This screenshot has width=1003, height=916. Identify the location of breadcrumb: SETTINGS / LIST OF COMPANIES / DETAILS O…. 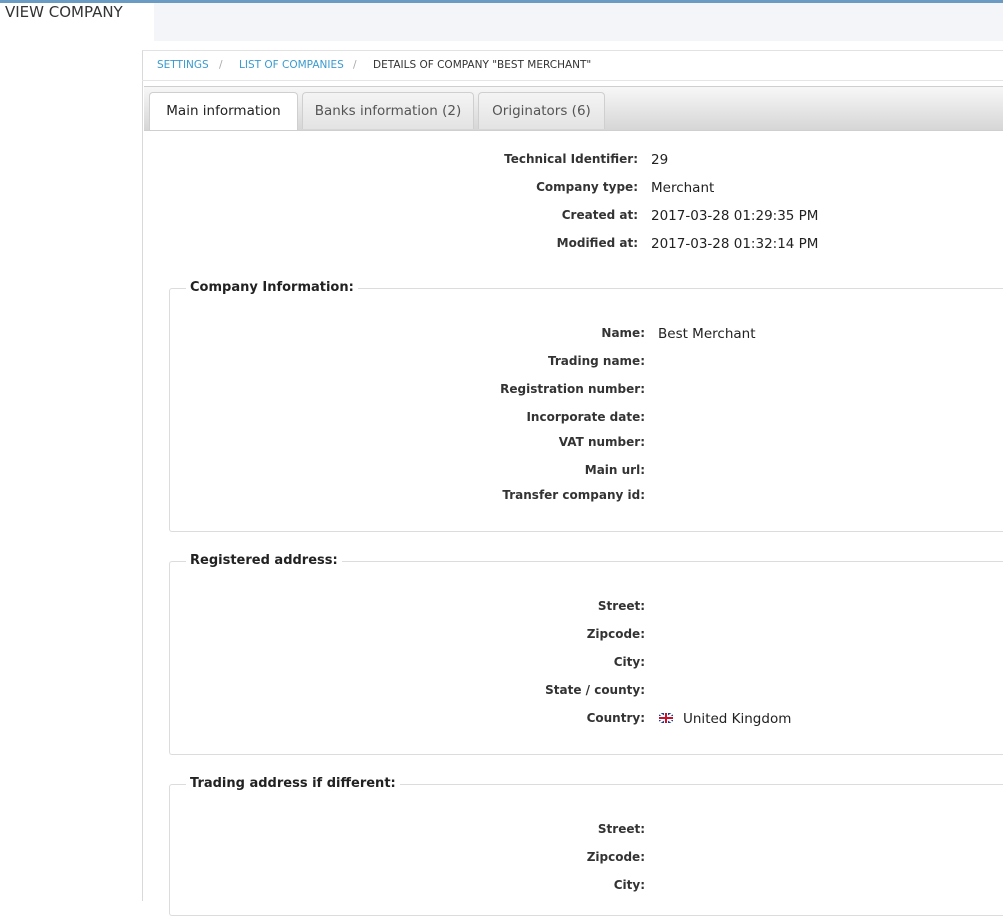
(572, 65).